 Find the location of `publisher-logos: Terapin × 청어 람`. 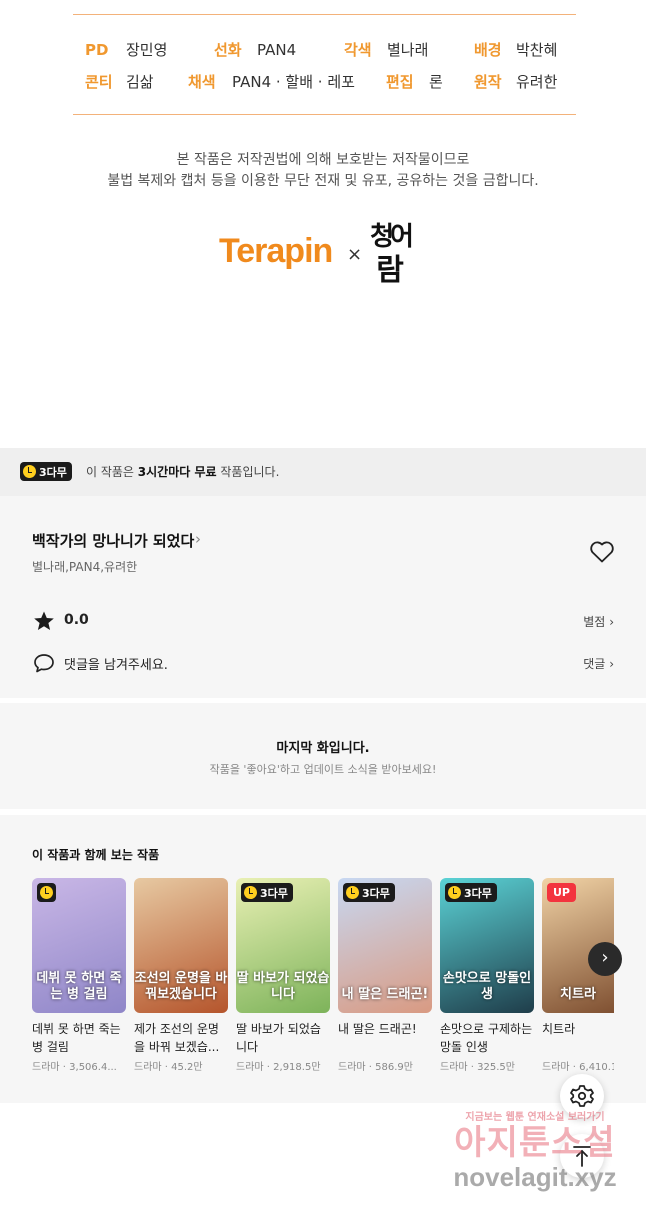

publisher-logos: Terapin × 청어 람 is located at coordinates (323, 260).